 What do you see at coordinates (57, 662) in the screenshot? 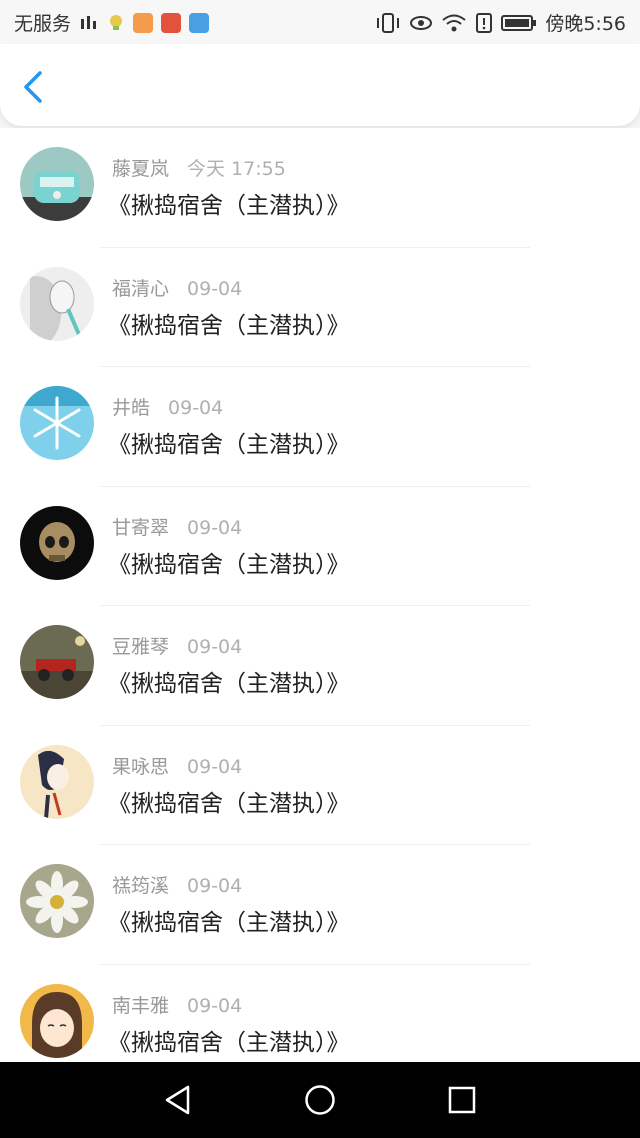
I see `avatar-toy-car` at bounding box center [57, 662].